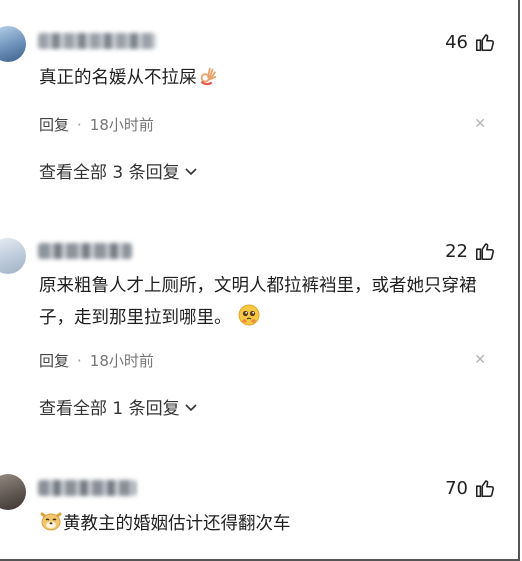  Describe the element at coordinates (118, 78) in the screenshot. I see `comment-text-content: 真正的名媛从不拉屎` at that location.